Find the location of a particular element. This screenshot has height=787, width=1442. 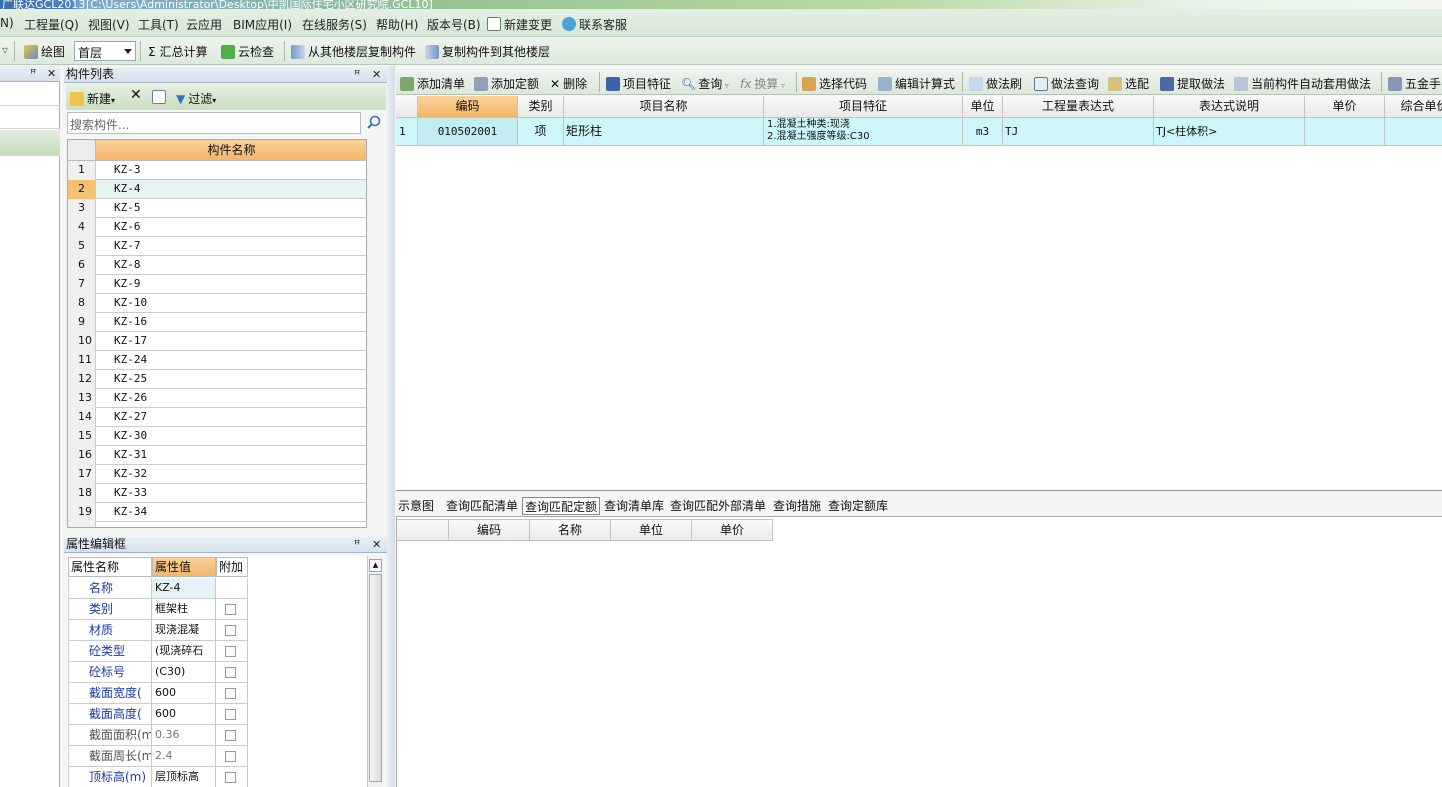

component-row: 17 KZ-32 is located at coordinates (217, 474).